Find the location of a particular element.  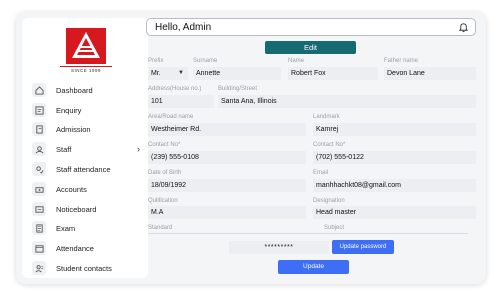

sidebar-item-label: Enquiry is located at coordinates (69, 110).